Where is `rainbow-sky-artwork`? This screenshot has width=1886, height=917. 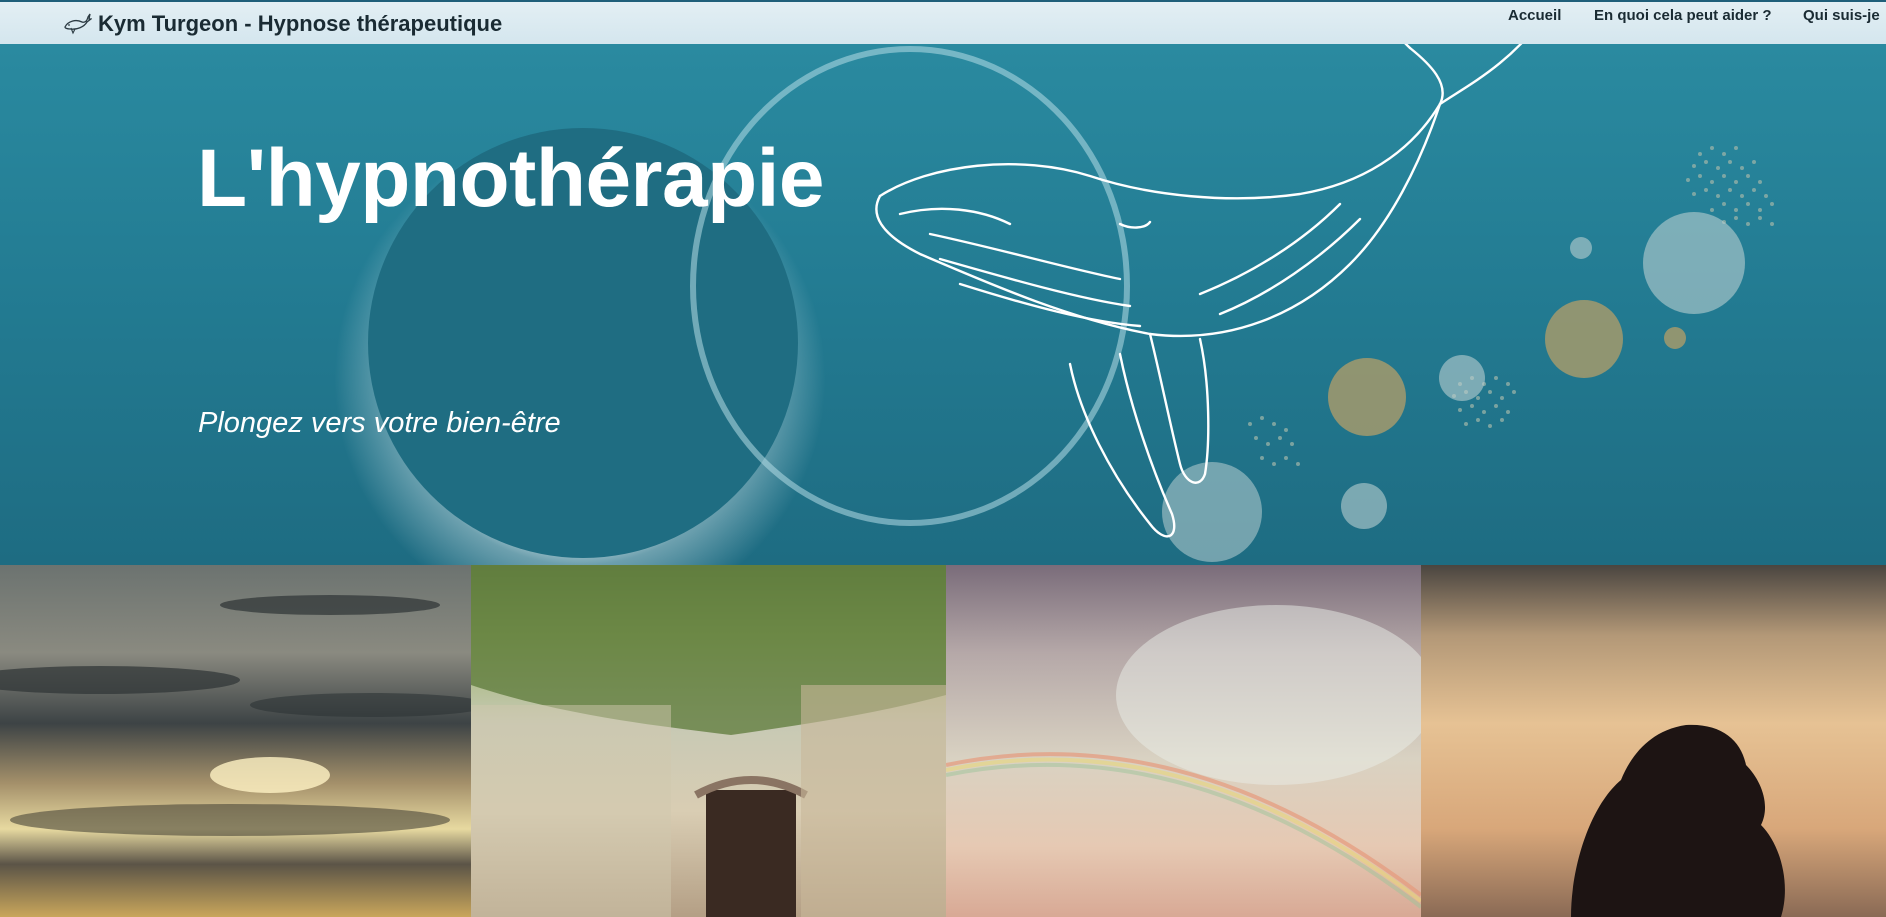 rainbow-sky-artwork is located at coordinates (1183, 757).